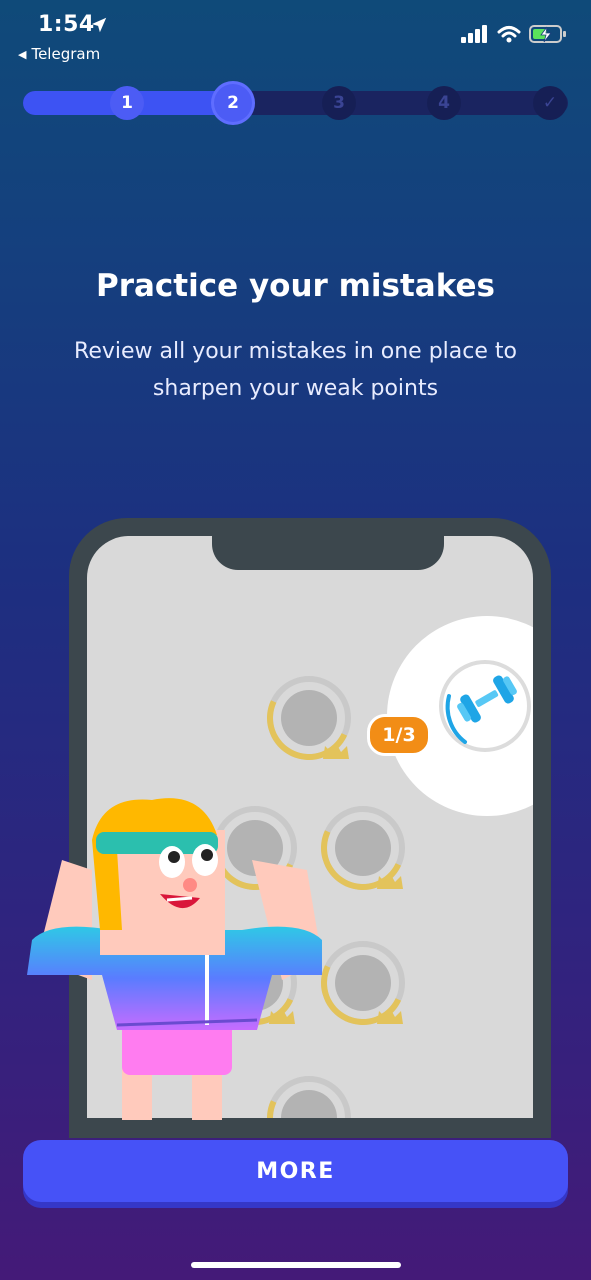  Describe the element at coordinates (444, 103) in the screenshot. I see `step-4: 4` at that location.